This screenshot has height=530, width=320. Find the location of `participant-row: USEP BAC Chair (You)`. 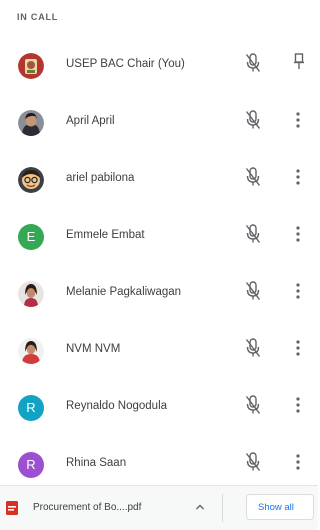

participant-row: USEP BAC Chair (You) is located at coordinates (159, 68).